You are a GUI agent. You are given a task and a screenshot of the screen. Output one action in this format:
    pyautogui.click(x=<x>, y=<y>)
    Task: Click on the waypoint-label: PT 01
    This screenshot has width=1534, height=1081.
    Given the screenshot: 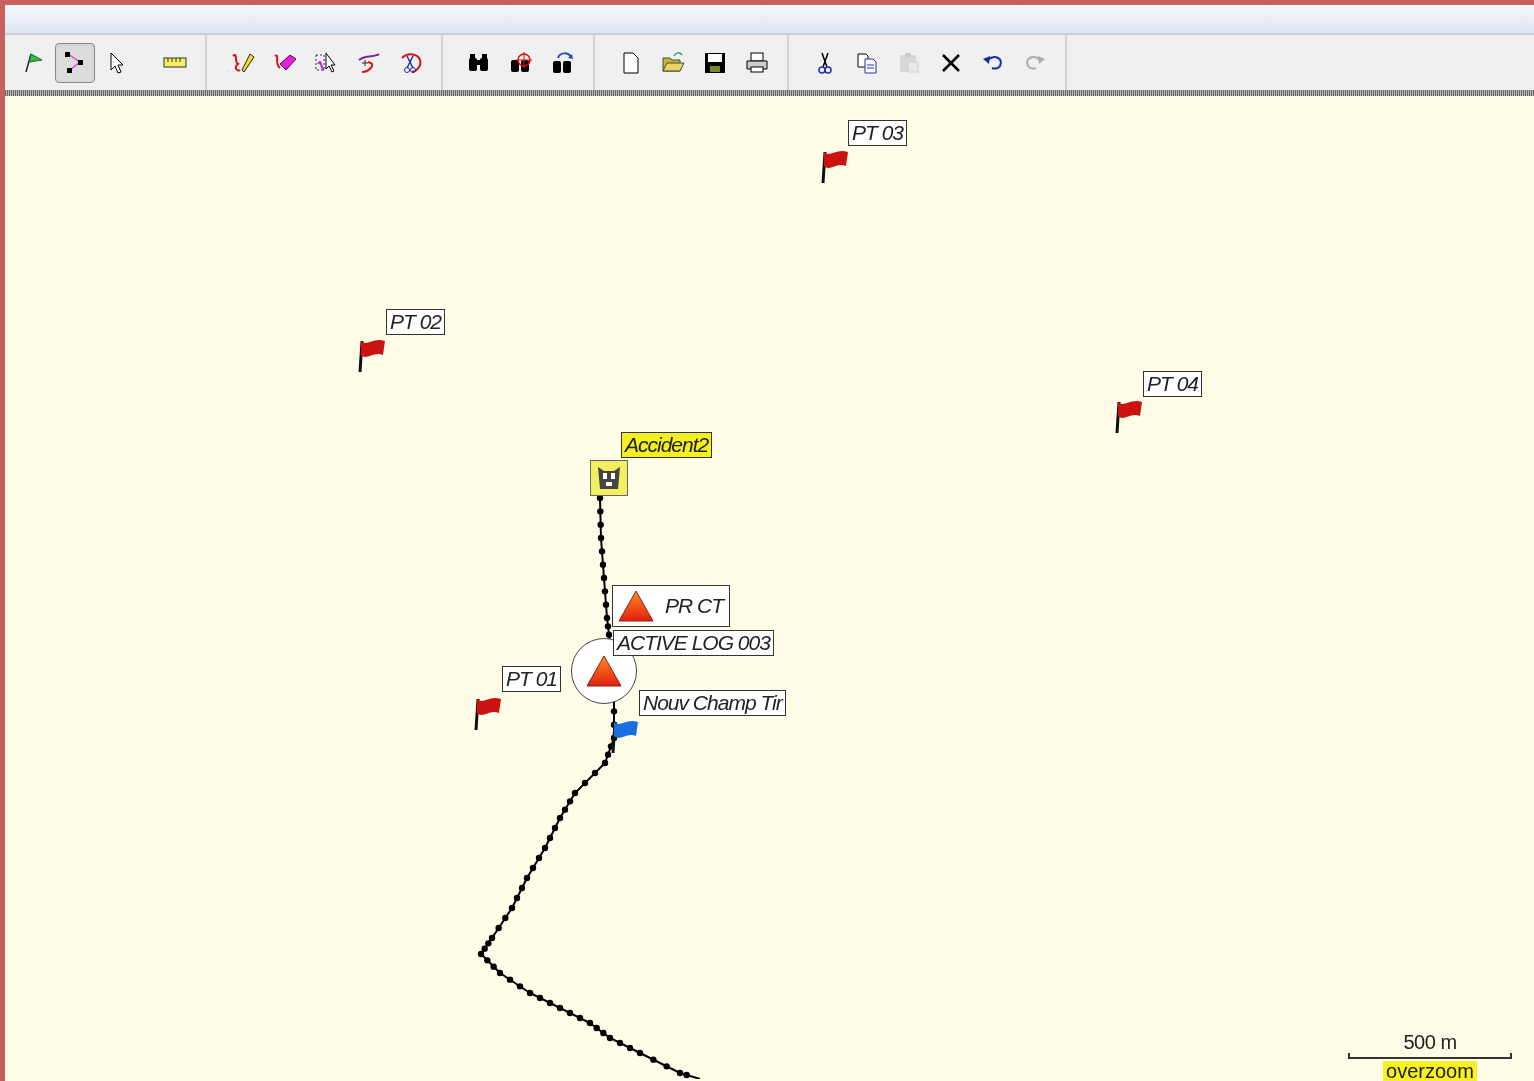 What is the action you would take?
    pyautogui.click(x=532, y=679)
    